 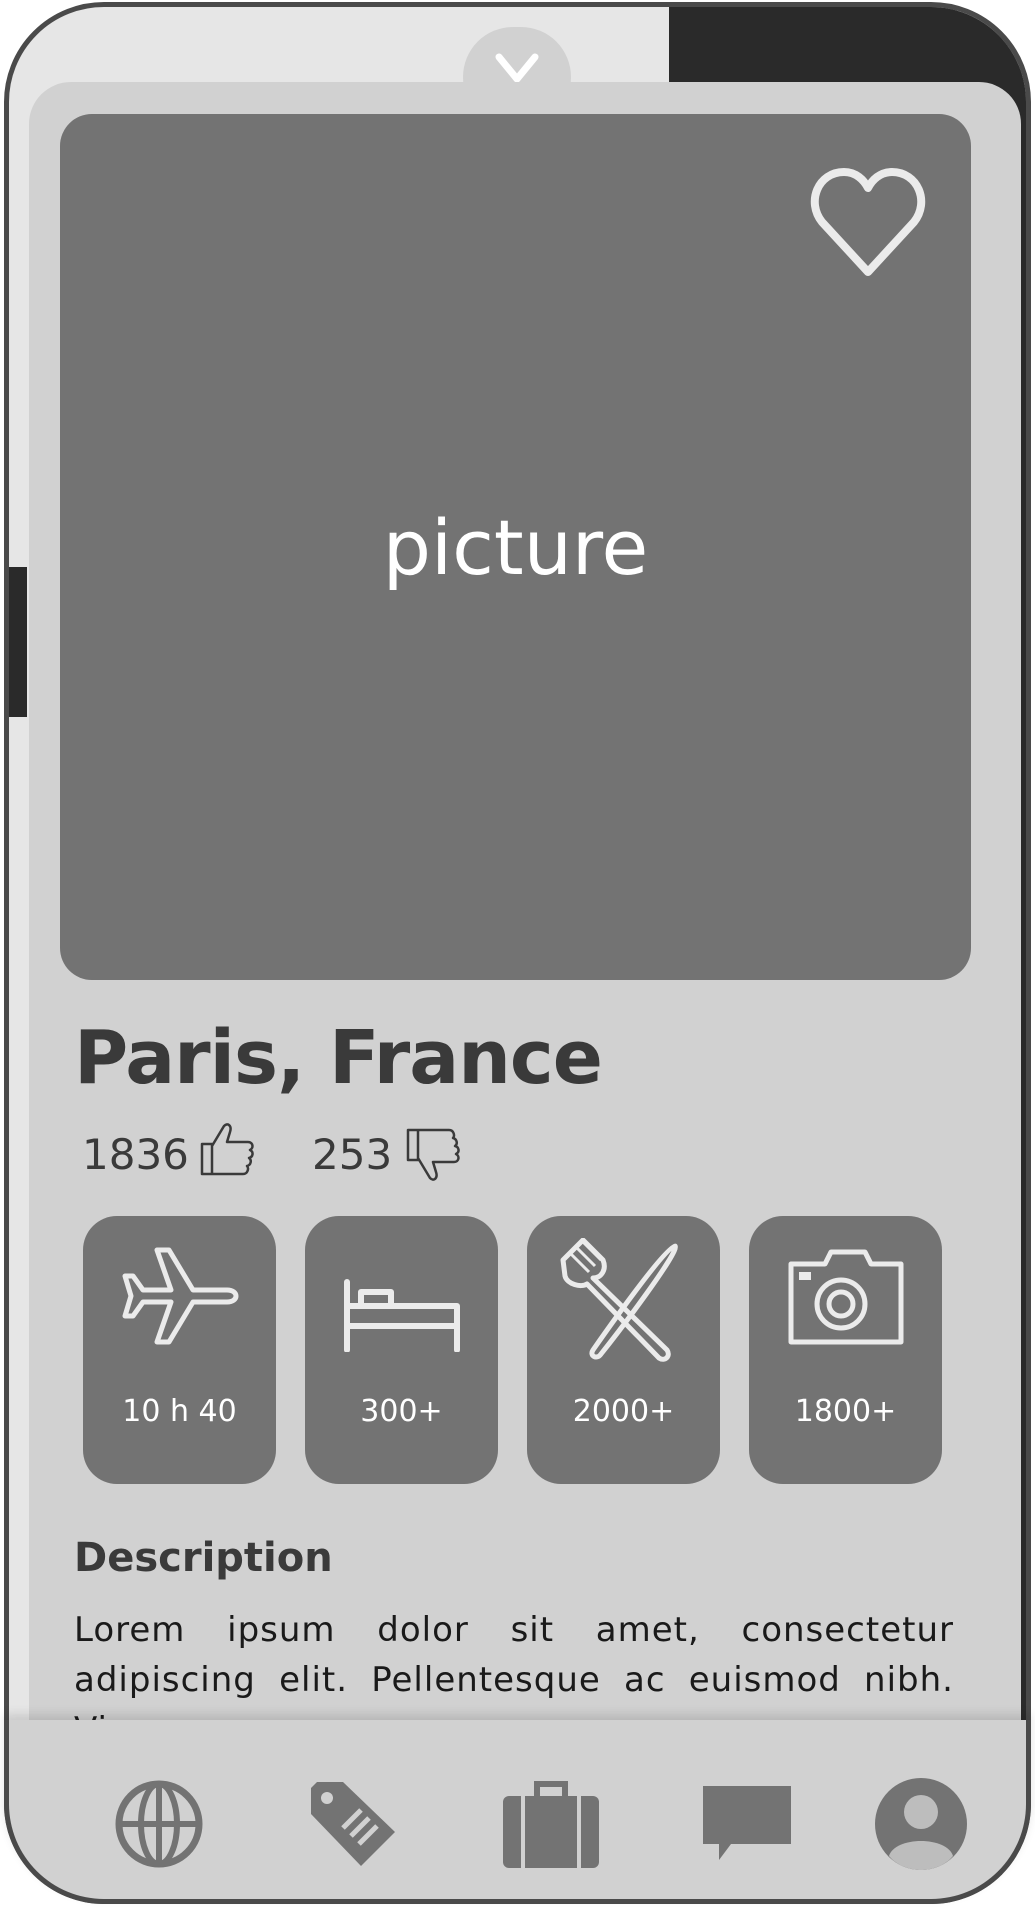 What do you see at coordinates (135, 1154) in the screenshot?
I see `likes-count: 1836` at bounding box center [135, 1154].